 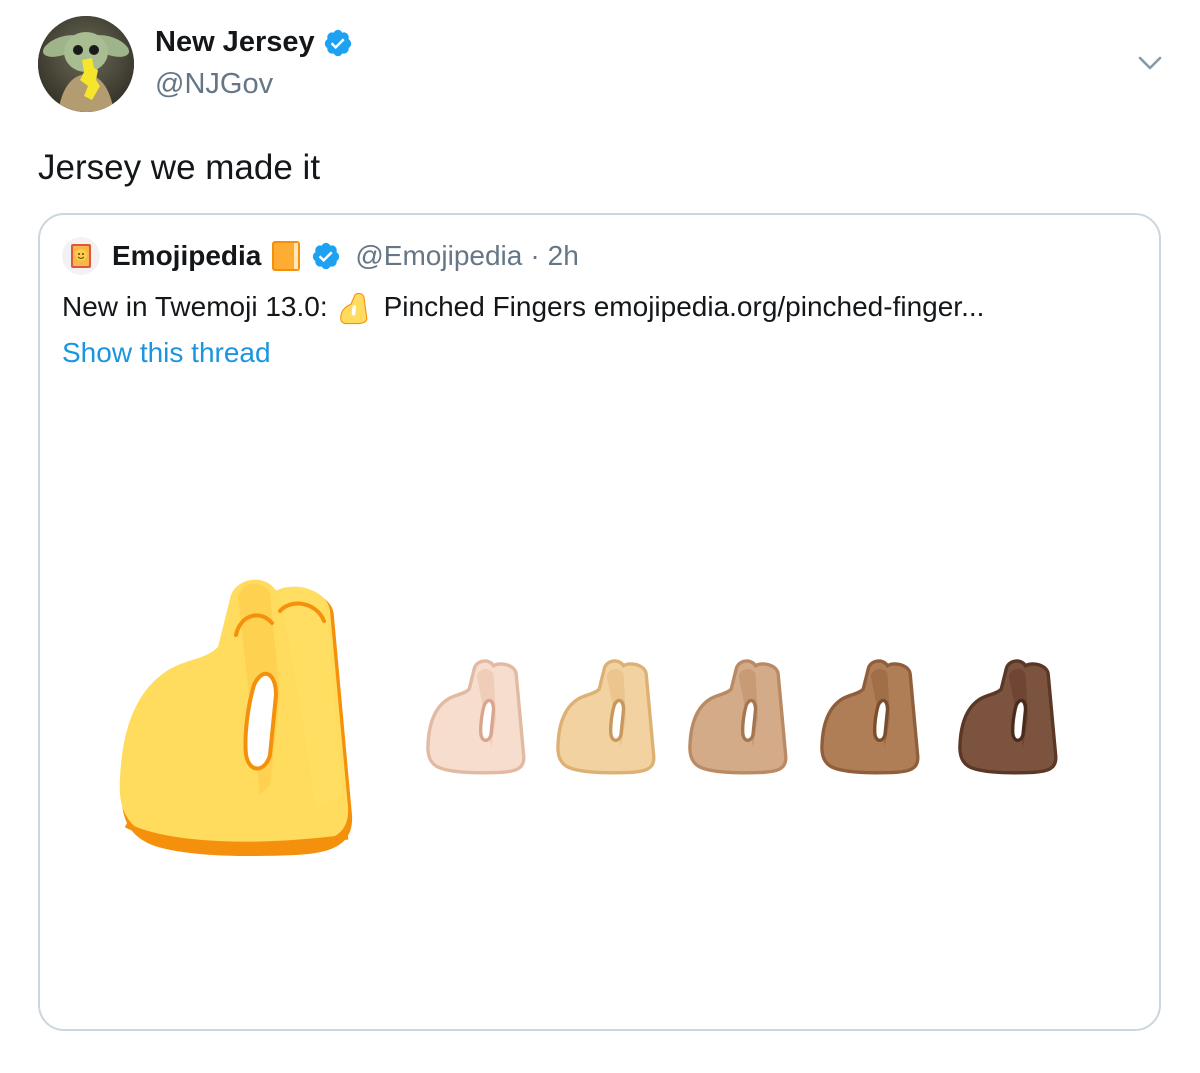 I want to click on pinched-fingers-light, so click(x=476, y=717).